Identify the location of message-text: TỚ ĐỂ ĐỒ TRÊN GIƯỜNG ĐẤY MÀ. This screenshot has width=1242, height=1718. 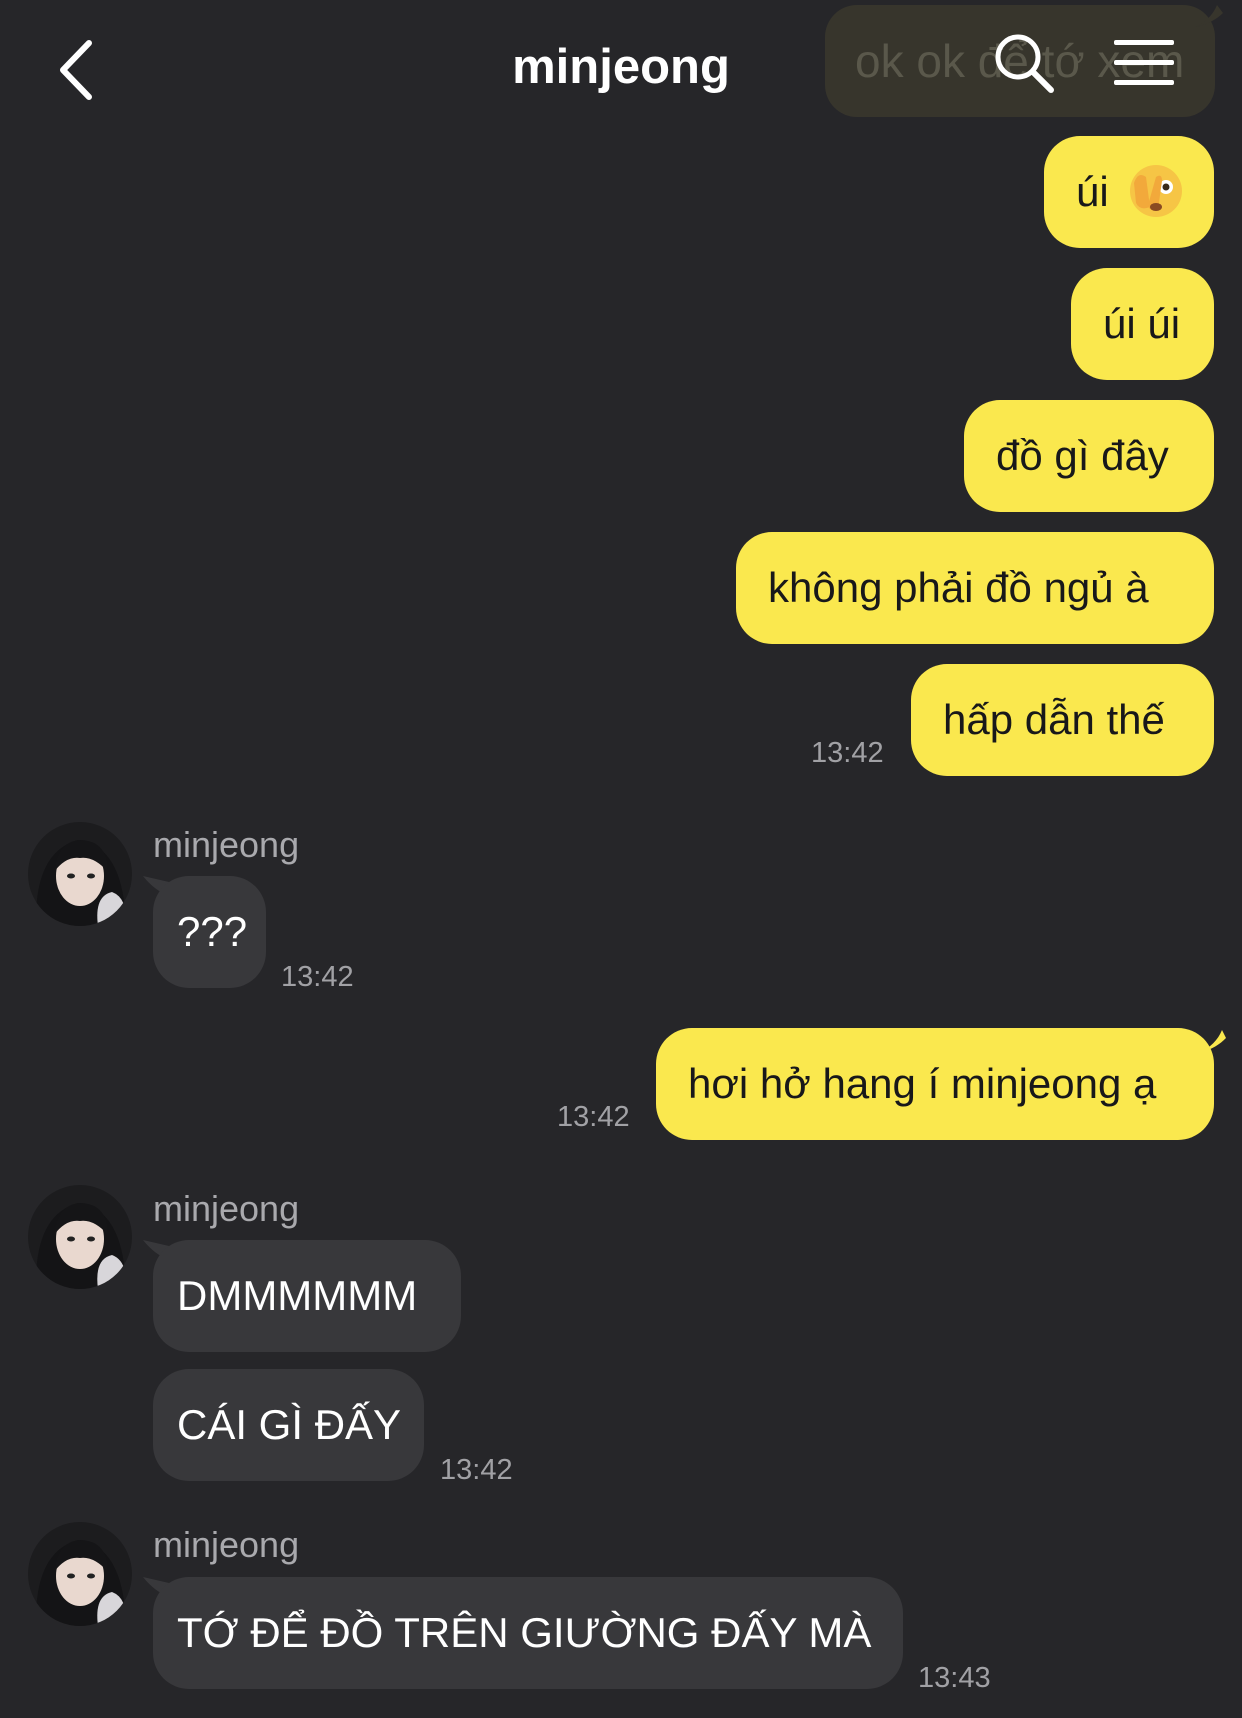
(524, 1632).